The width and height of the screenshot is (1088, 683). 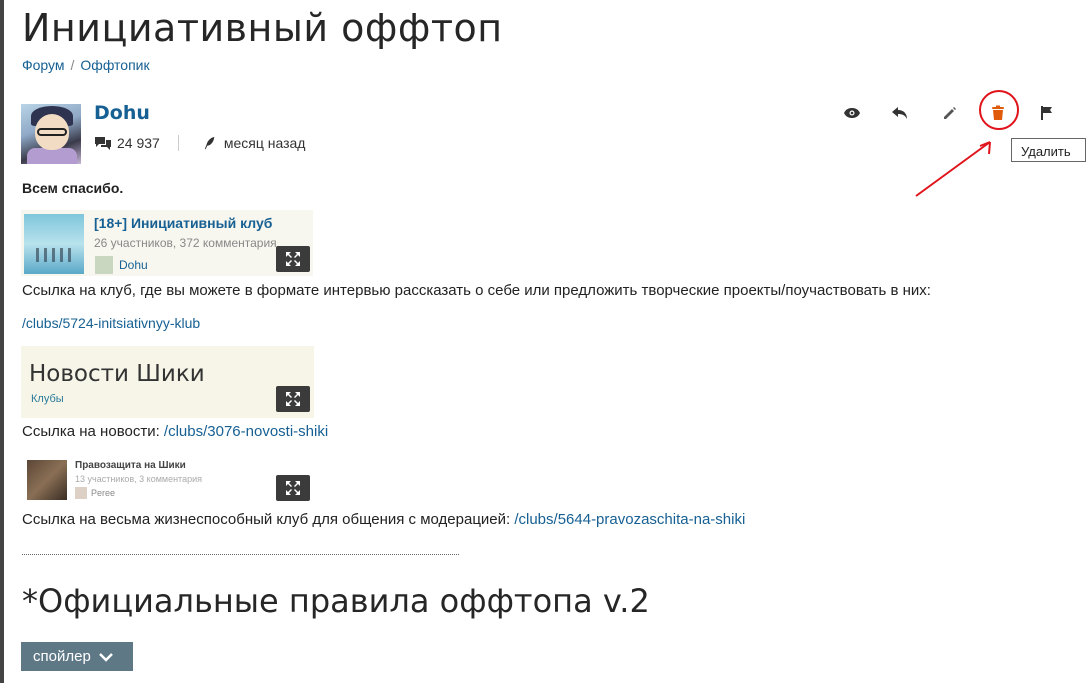 I want to click on club2-label: Ссылка на новости:, so click(x=93, y=431).